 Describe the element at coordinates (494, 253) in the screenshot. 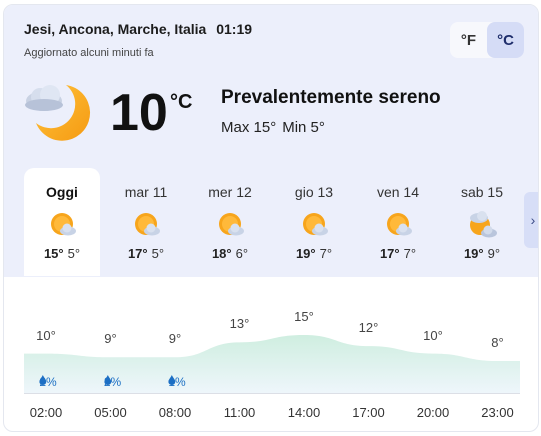

I see `day-min-temp: 9°` at that location.